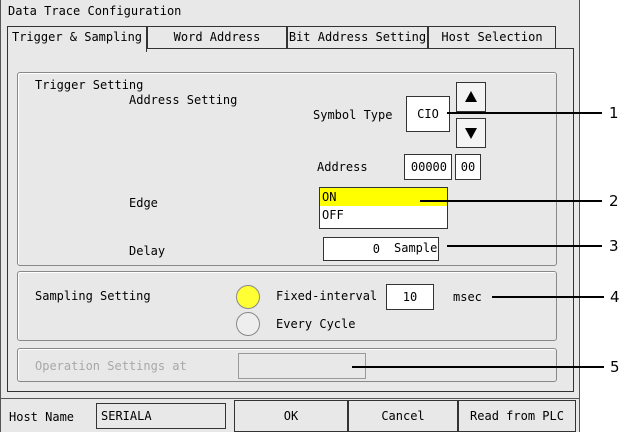 Image resolution: width=639 pixels, height=432 pixels. What do you see at coordinates (77, 39) in the screenshot?
I see `tab-trigger-sampling: Trigger & Sampling` at bounding box center [77, 39].